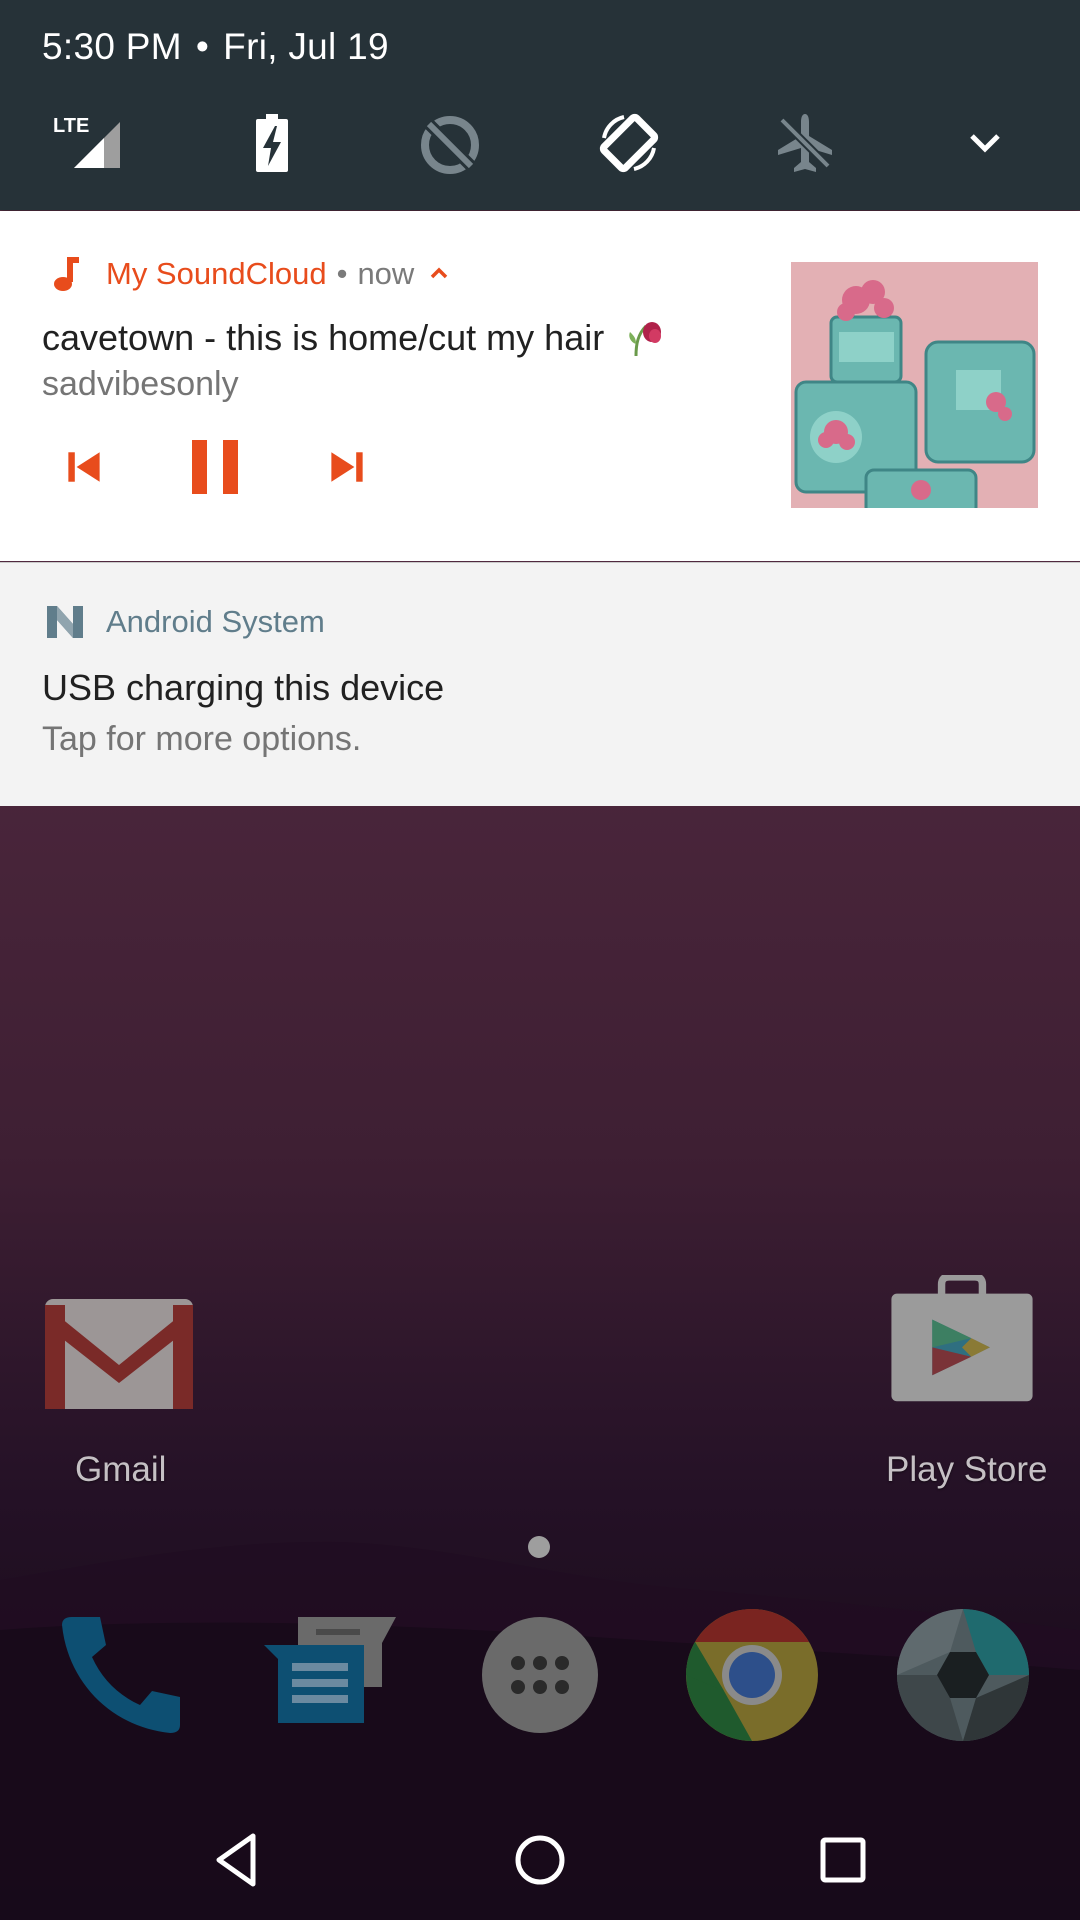  I want to click on media-notification-header: My SoundCloud • now, so click(248, 274).